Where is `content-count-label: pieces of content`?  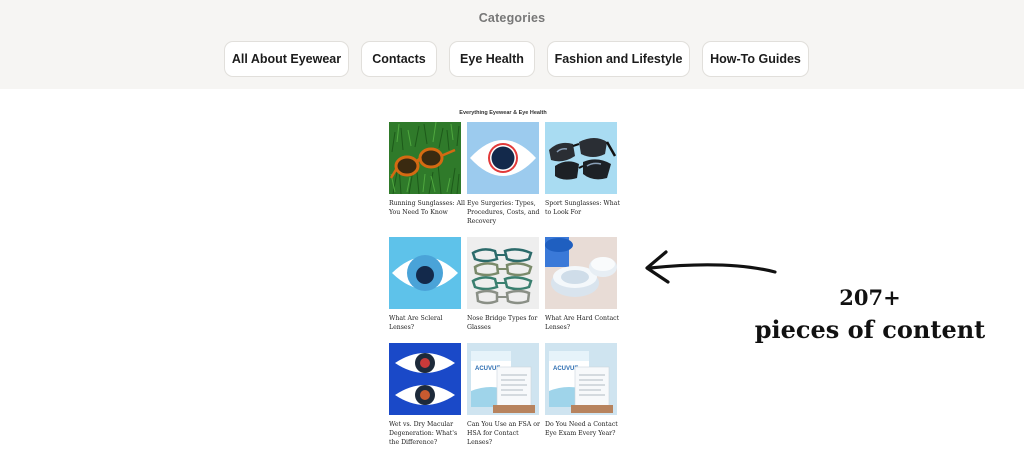
content-count-label: pieces of content is located at coordinates (870, 329).